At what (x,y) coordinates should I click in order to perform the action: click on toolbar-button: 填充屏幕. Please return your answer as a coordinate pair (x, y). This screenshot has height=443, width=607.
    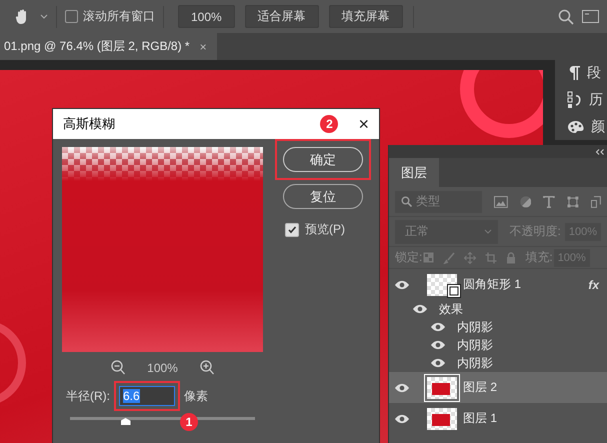
    Looking at the image, I should click on (365, 16).